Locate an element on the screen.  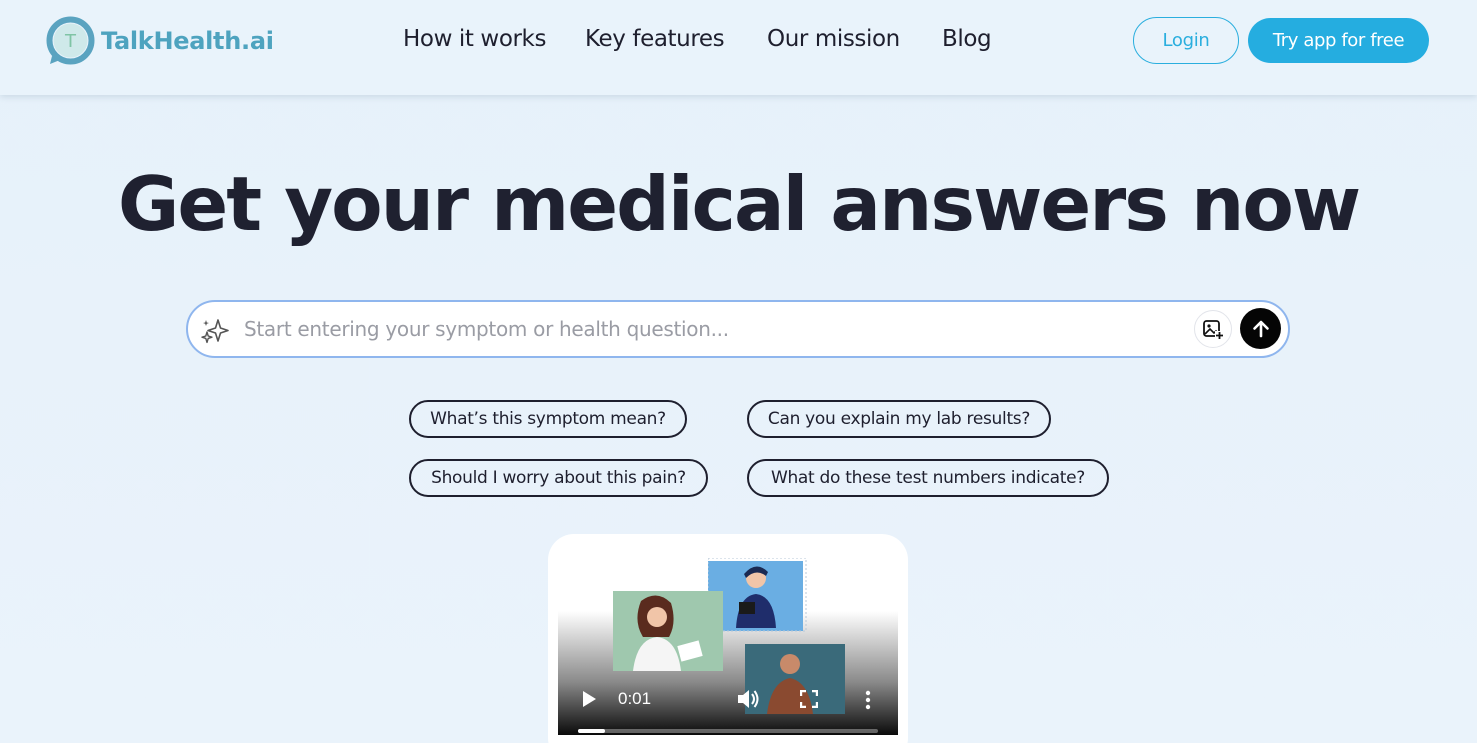
video-progress-fill is located at coordinates (591, 731).